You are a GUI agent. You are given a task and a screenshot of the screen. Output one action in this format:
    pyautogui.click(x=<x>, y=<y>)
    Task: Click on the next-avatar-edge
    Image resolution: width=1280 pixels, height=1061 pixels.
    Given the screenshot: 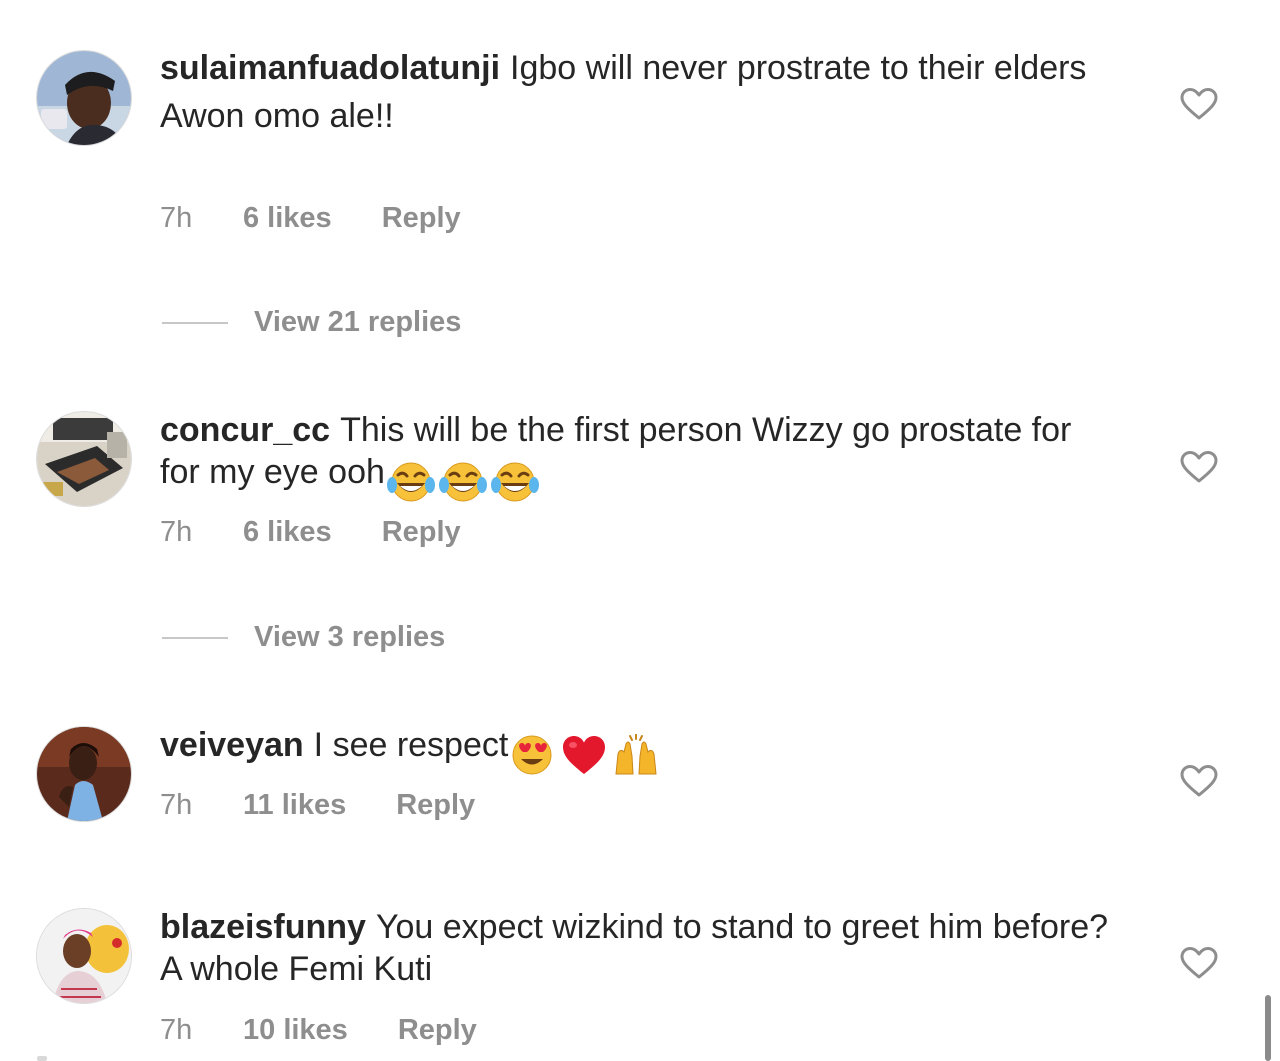 What is the action you would take?
    pyautogui.click(x=42, y=1058)
    